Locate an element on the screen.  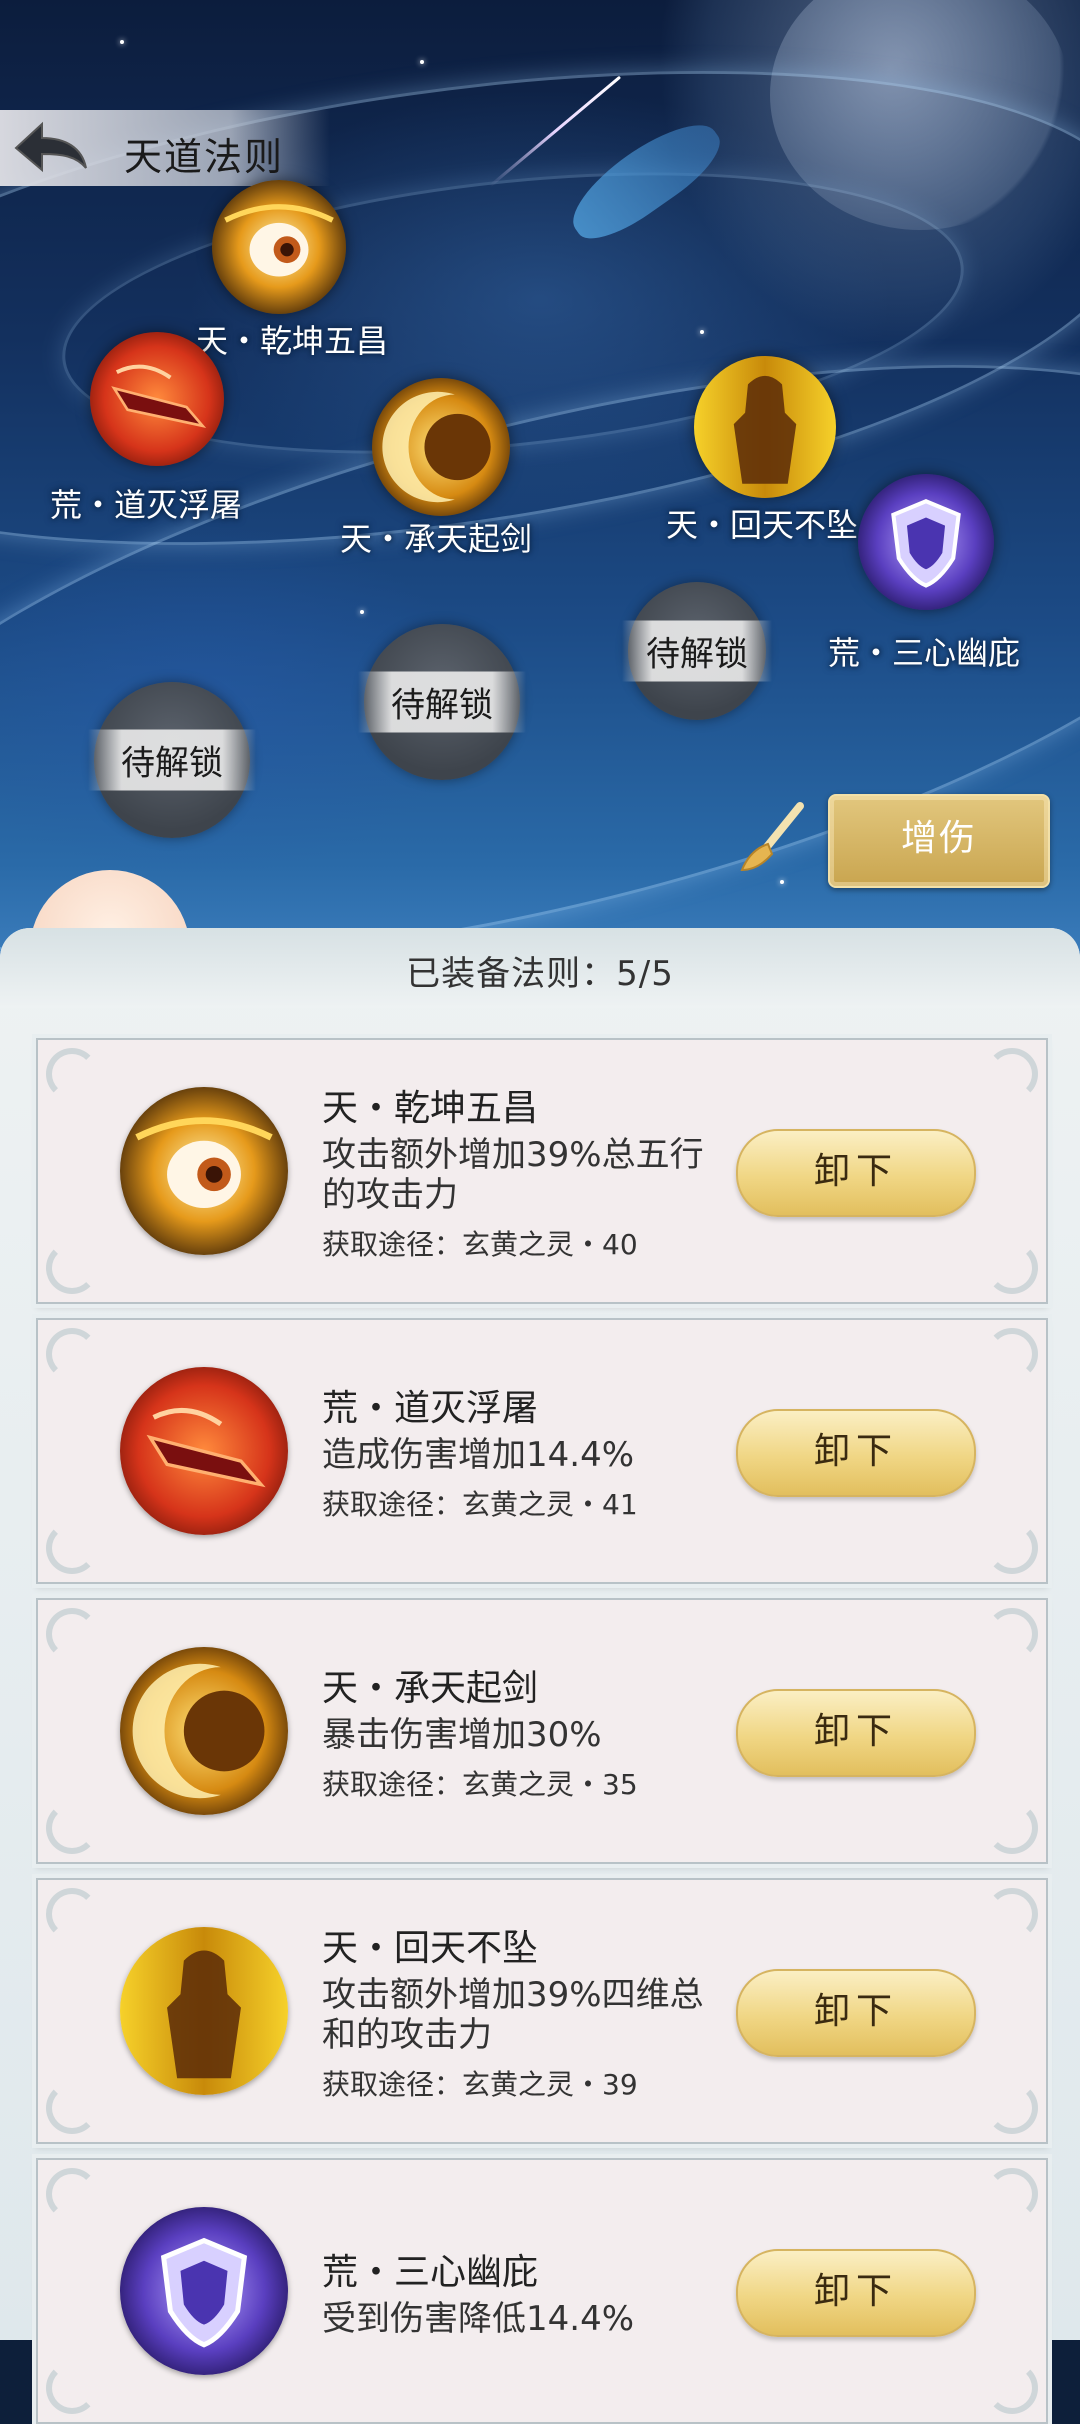
law-card: 荒・道灭浮屠 造成伤害增加14.4% 获取途径：玄黄之灵・41 卸下 is located at coordinates (542, 1451).